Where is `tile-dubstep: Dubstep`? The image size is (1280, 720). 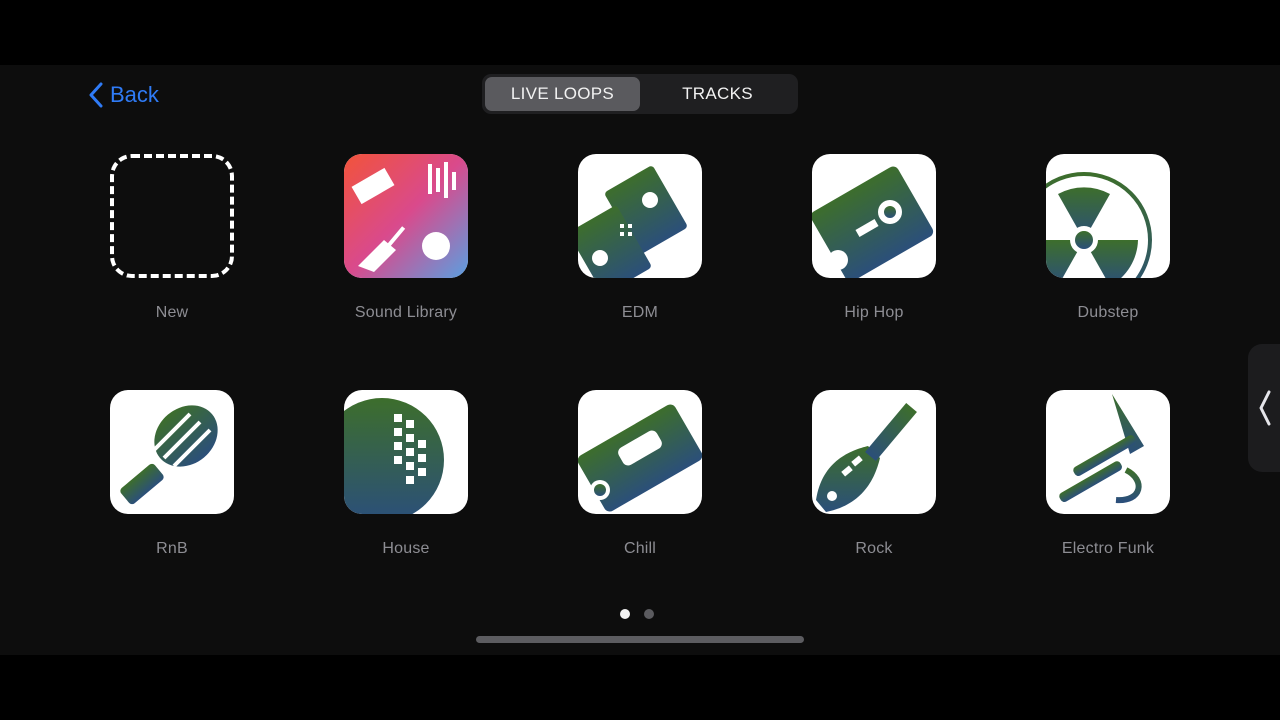 tile-dubstep: Dubstep is located at coordinates (1108, 244).